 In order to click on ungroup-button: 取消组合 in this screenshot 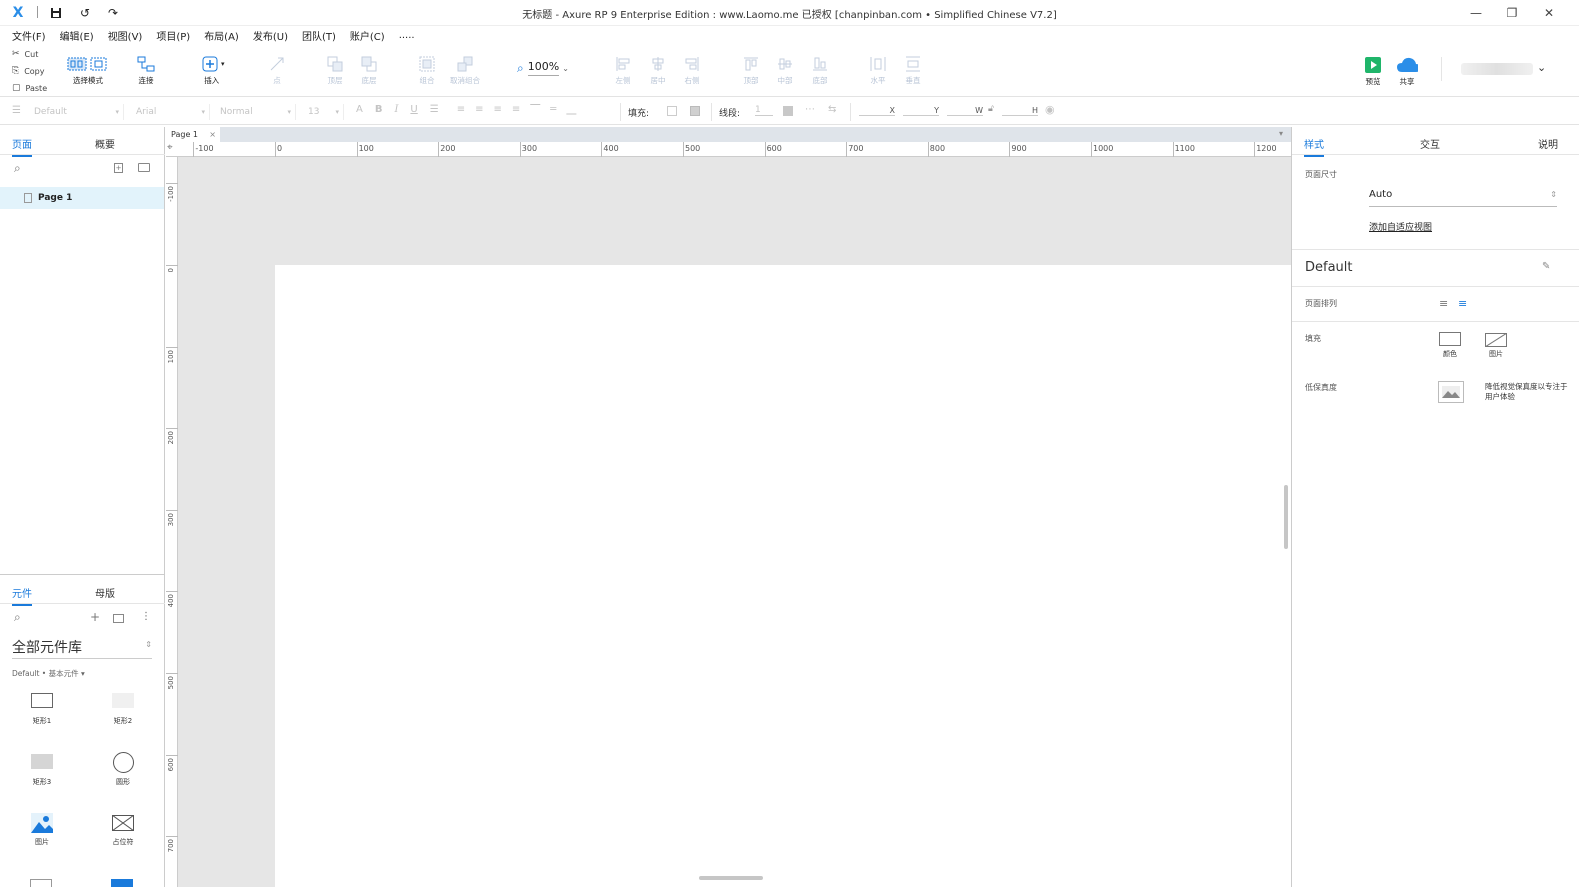, I will do `click(465, 69)`.